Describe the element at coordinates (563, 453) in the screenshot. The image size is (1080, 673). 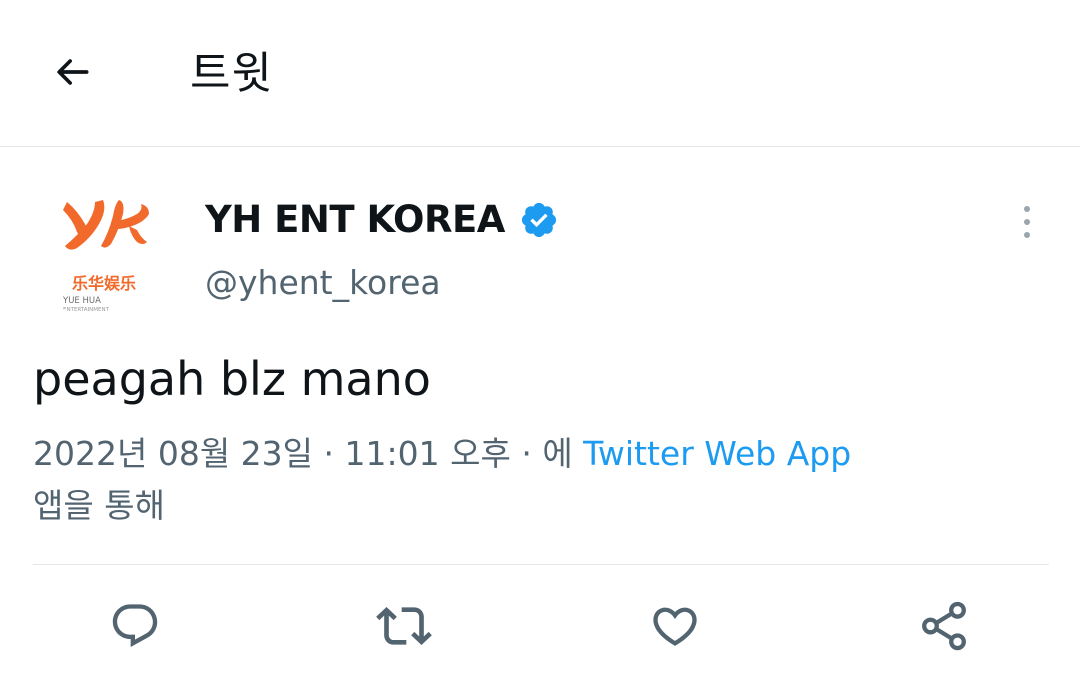
I see `via-prefix: 에` at that location.